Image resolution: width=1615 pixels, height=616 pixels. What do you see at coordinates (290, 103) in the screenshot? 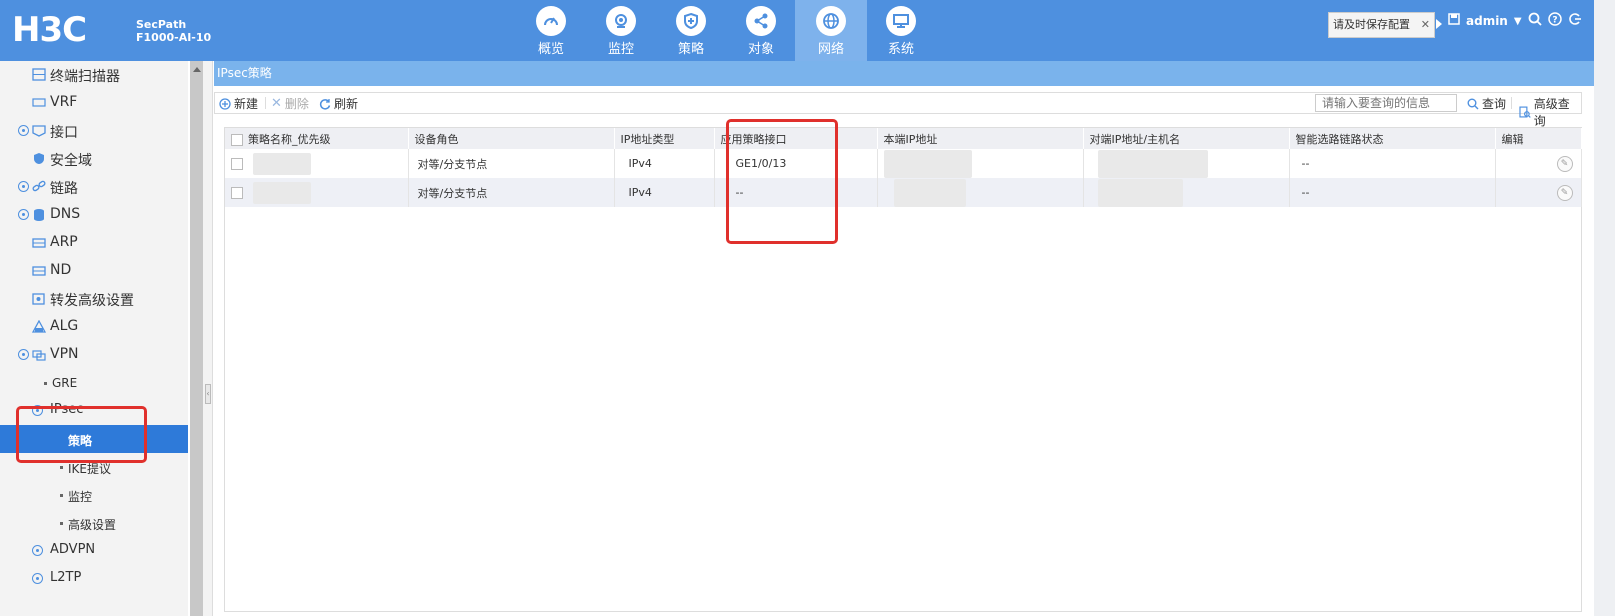
I see `delete-button: ✕ 删除` at bounding box center [290, 103].